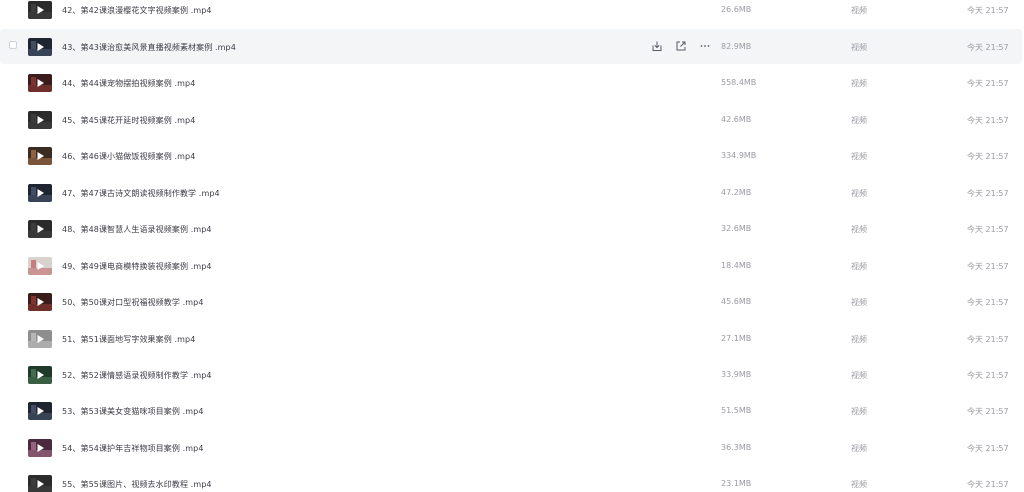 The height and width of the screenshot is (492, 1024). I want to click on share-icon, so click(681, 46).